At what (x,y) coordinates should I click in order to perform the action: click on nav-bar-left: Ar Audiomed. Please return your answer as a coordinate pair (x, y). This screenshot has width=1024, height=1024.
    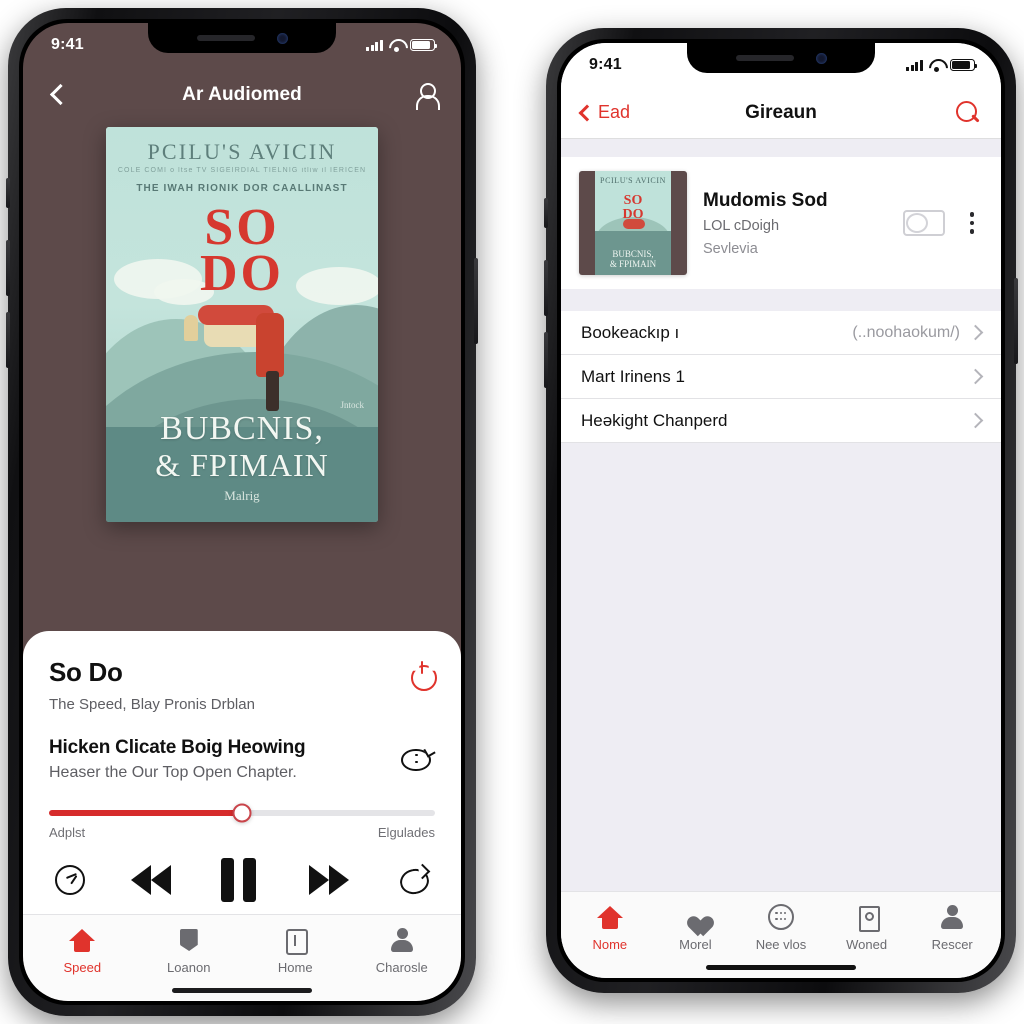
    Looking at the image, I should click on (242, 95).